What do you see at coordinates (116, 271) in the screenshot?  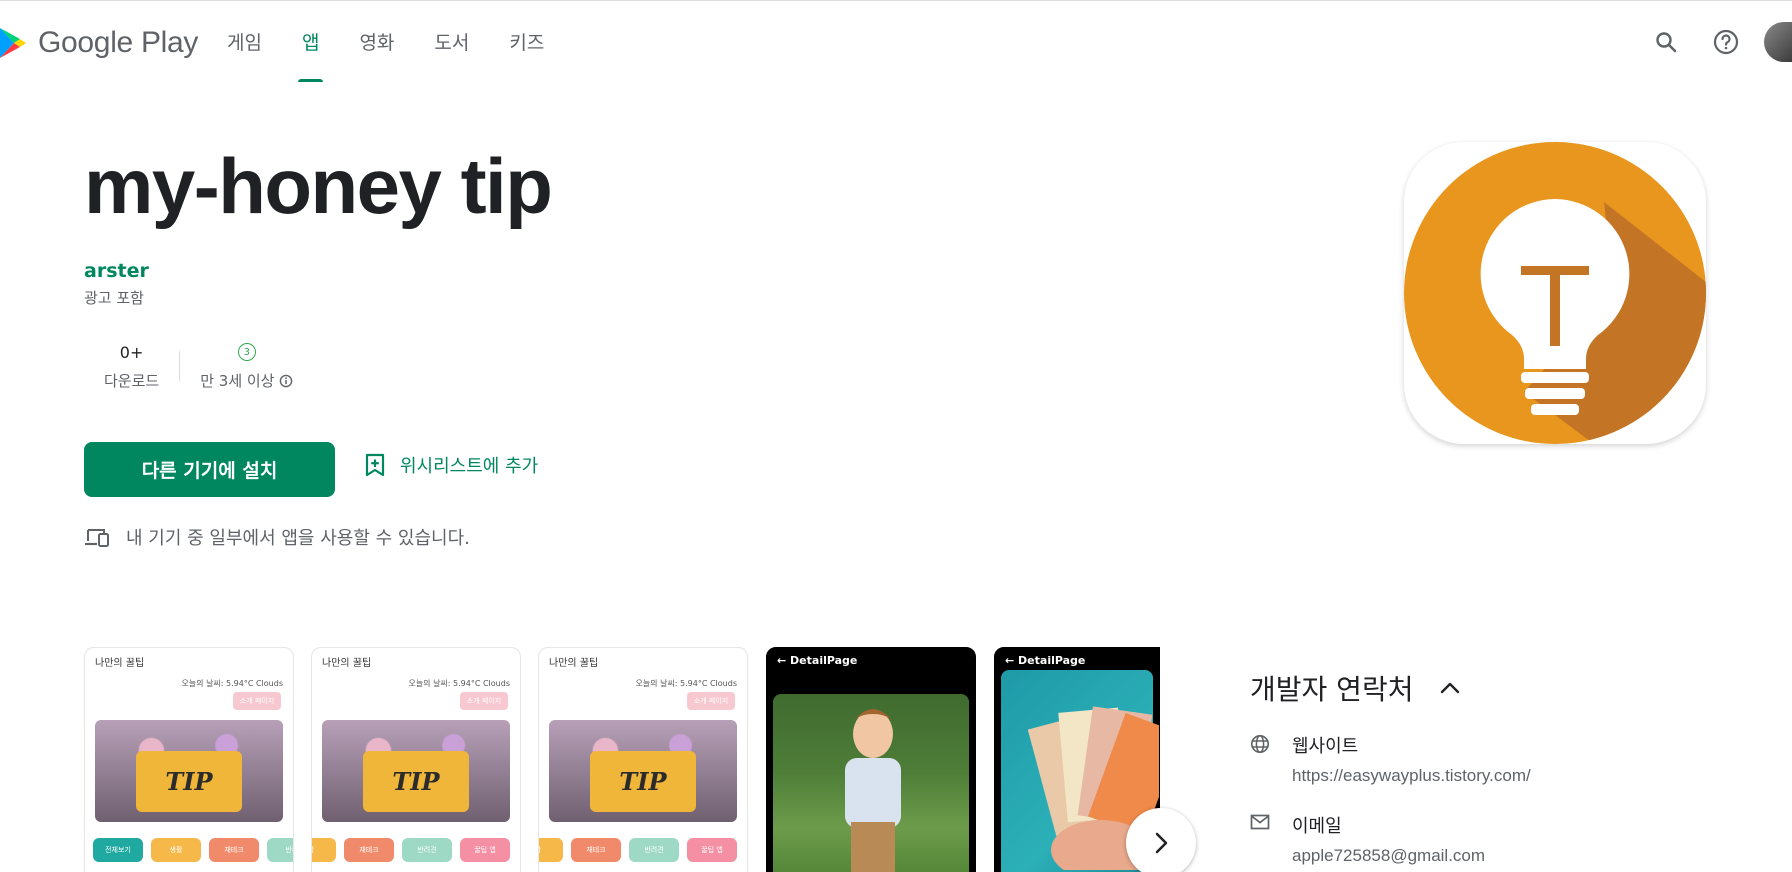 I see `developer-link: arster` at bounding box center [116, 271].